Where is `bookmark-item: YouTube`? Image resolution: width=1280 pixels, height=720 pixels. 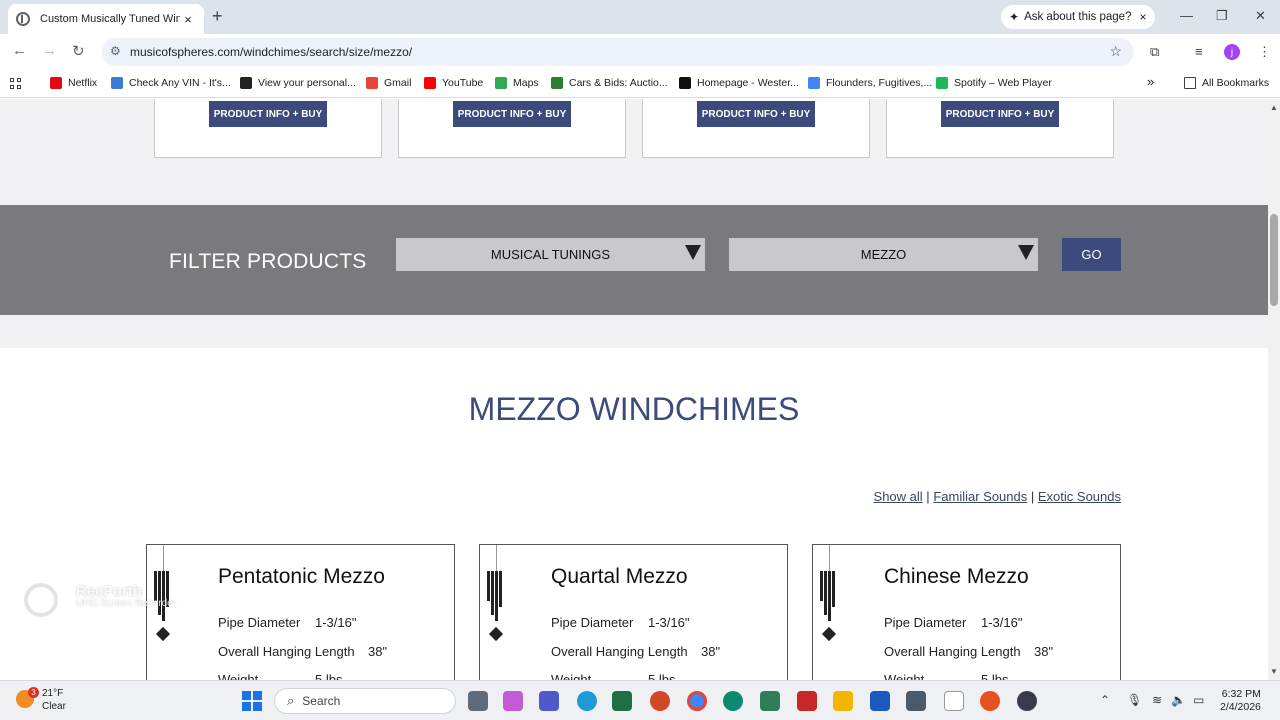
bookmark-item: YouTube is located at coordinates (453, 83).